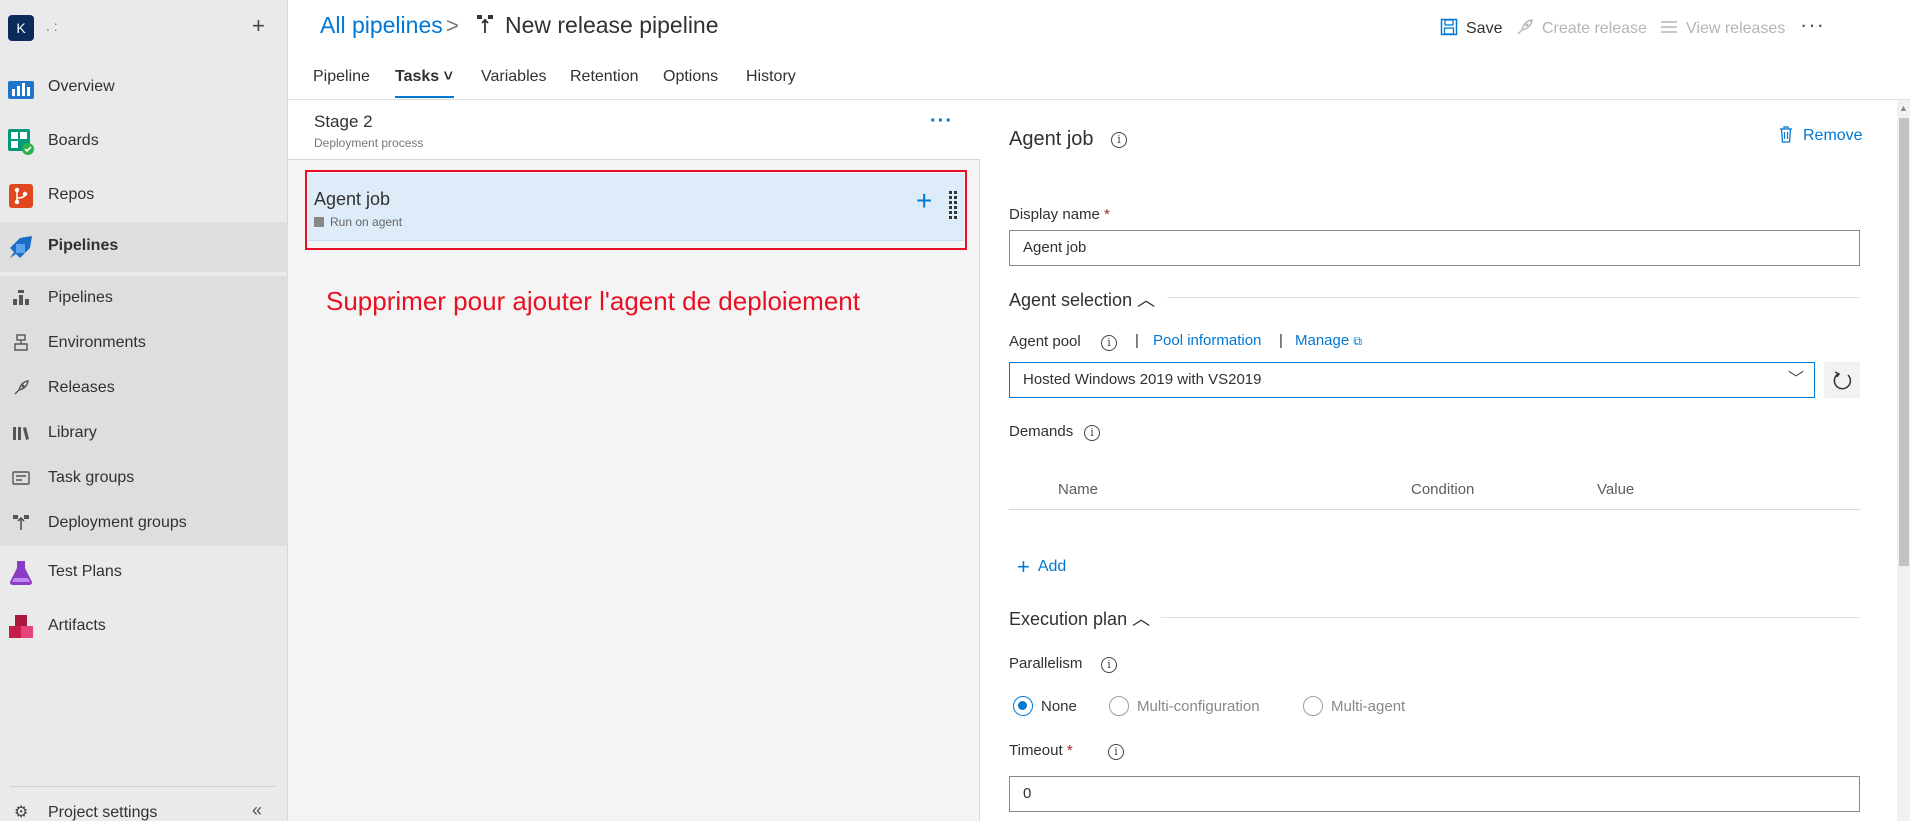 Image resolution: width=1910 pixels, height=821 pixels. What do you see at coordinates (1434, 509) in the screenshot?
I see `table-divider` at bounding box center [1434, 509].